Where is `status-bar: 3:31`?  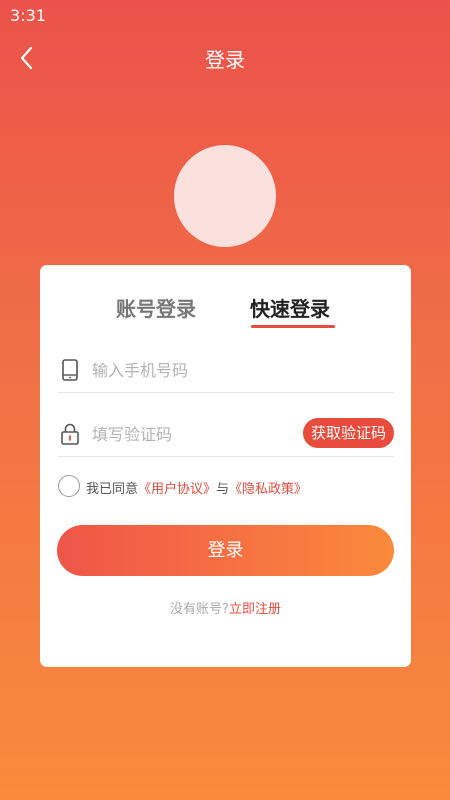 status-bar: 3:31 is located at coordinates (225, 15).